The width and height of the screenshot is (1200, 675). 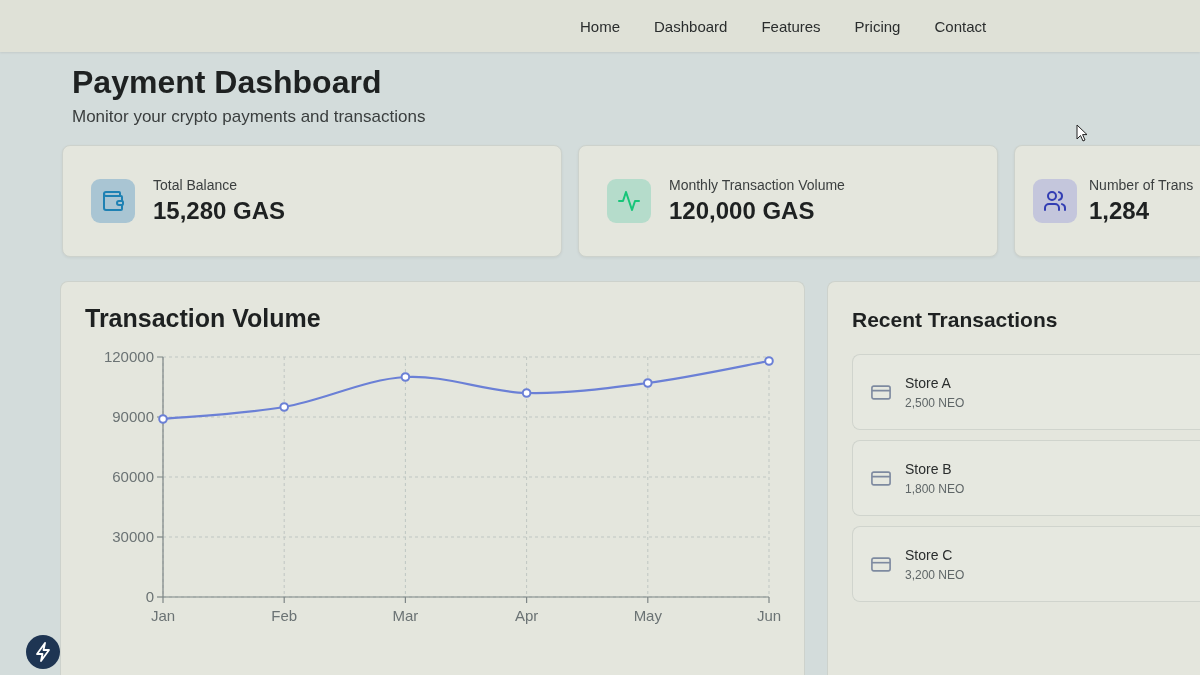 I want to click on stat-label: Monthly Transaction Volume, so click(x=757, y=185).